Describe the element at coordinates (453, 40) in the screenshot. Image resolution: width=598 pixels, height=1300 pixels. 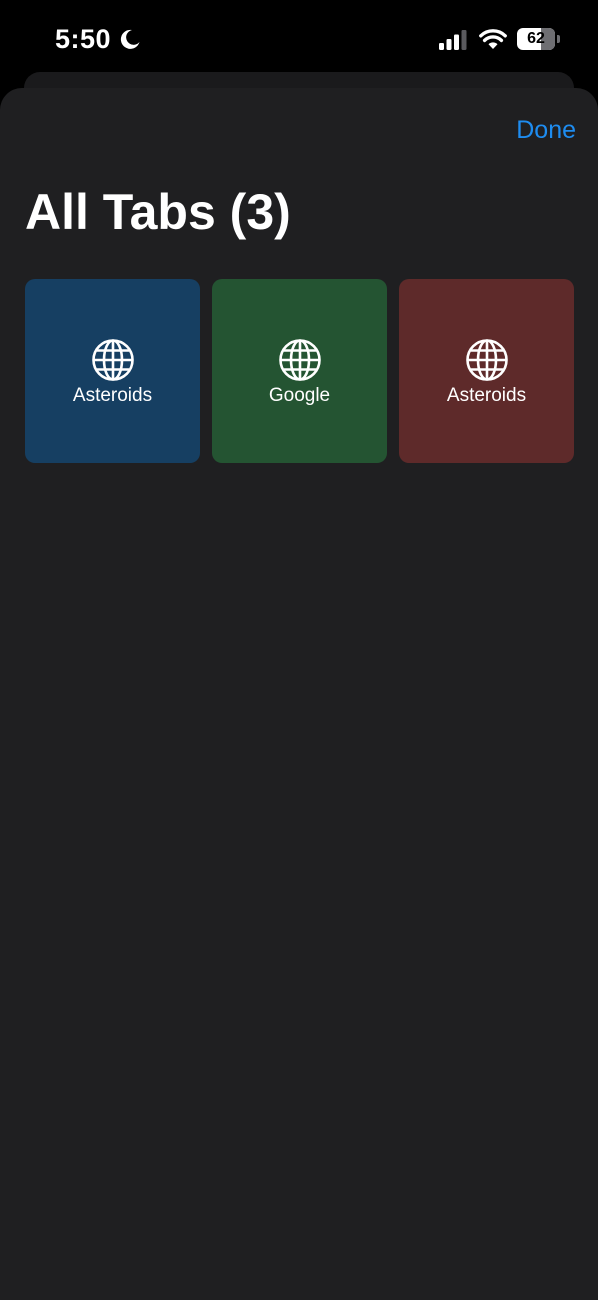
I see `signal-icon` at that location.